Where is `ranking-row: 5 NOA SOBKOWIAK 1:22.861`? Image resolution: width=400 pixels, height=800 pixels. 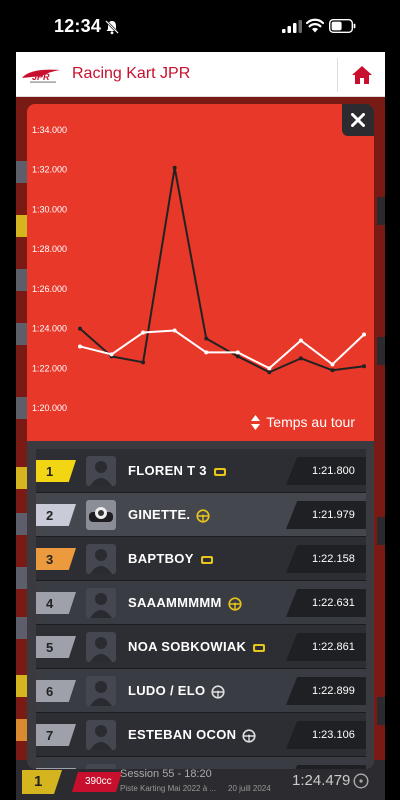 ranking-row: 5 NOA SOBKOWIAK 1:22.861 is located at coordinates (201, 646).